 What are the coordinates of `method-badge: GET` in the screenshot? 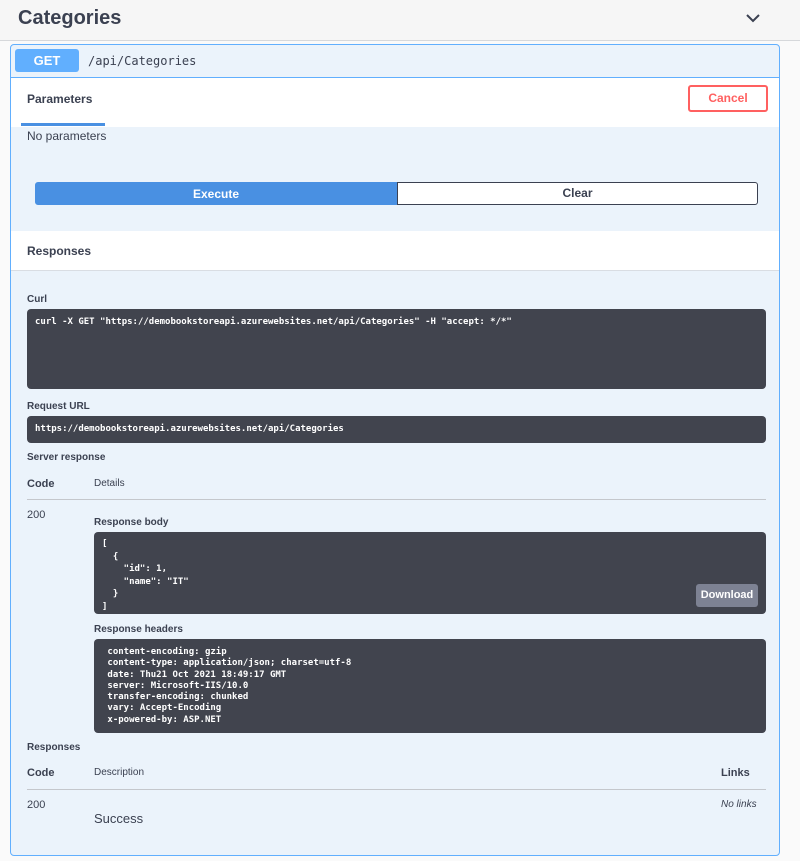 It's located at (47, 60).